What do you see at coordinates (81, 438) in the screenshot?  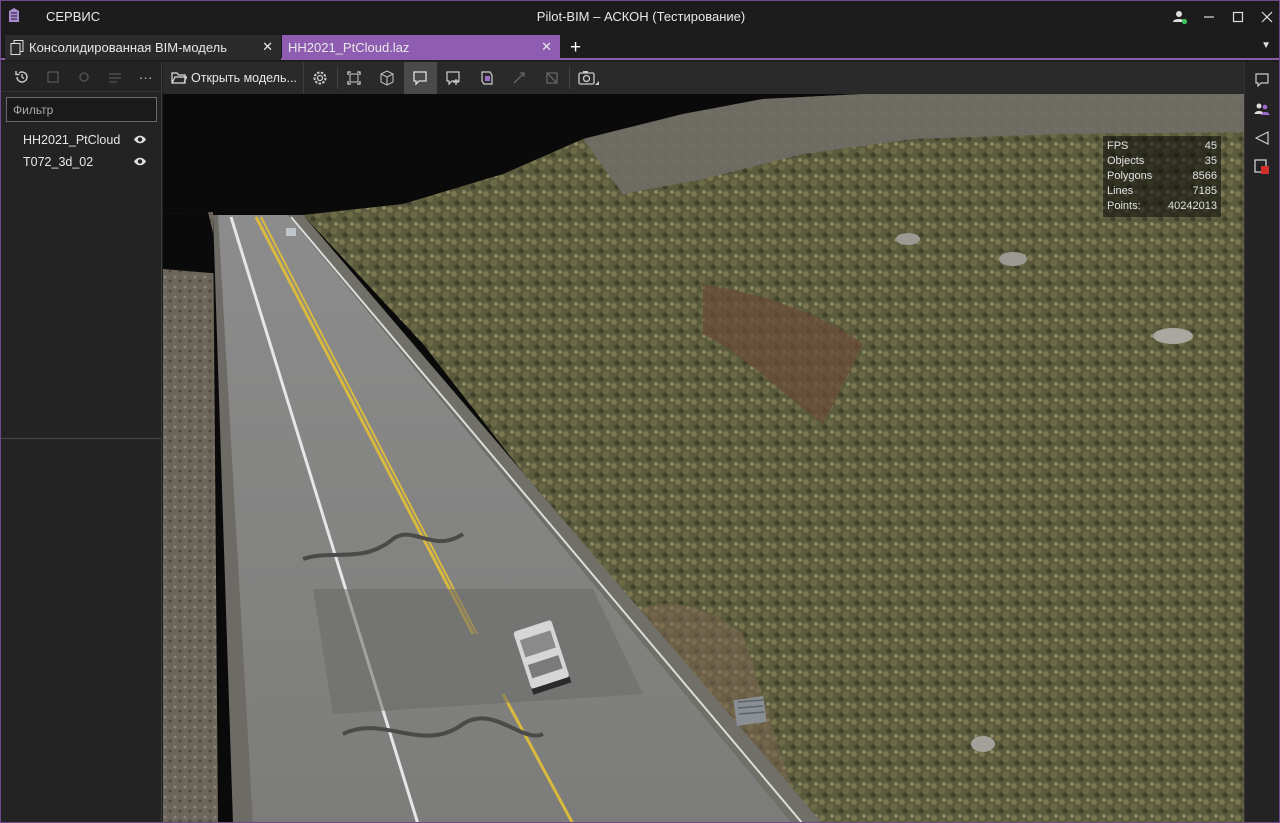 I see `panel-divider` at bounding box center [81, 438].